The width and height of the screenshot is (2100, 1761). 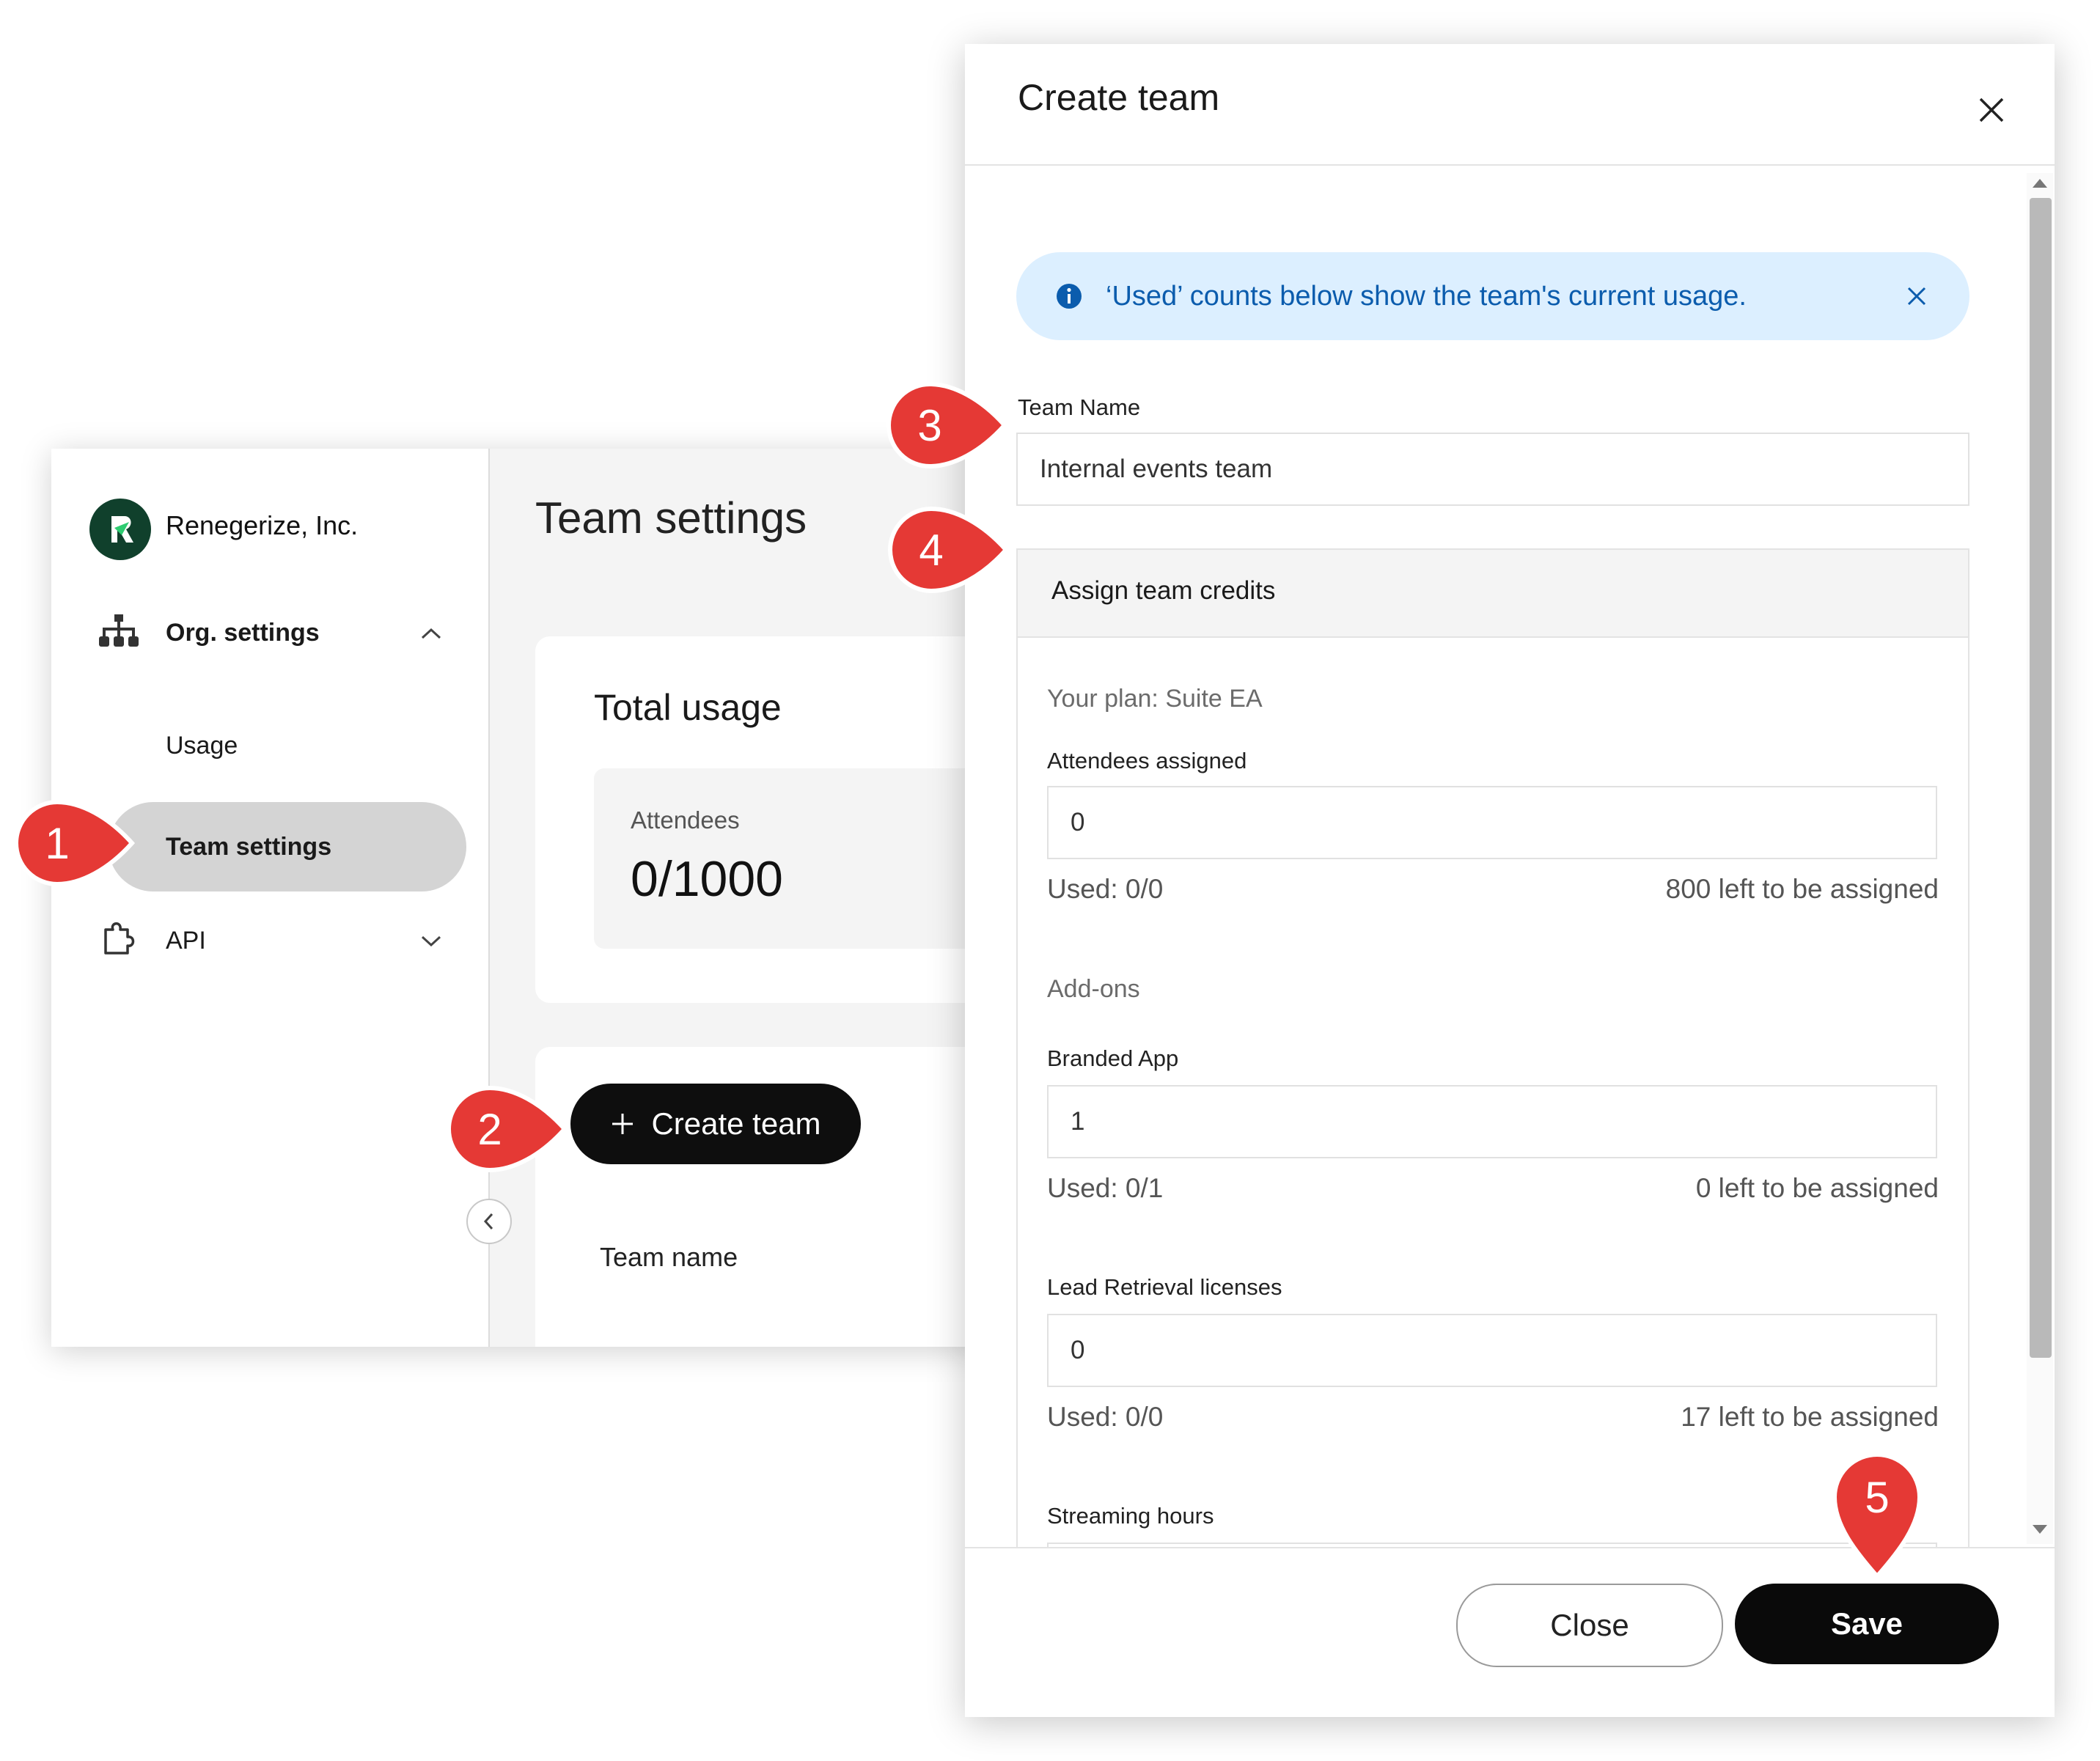 What do you see at coordinates (1877, 1525) in the screenshot?
I see `callout-5: 5` at bounding box center [1877, 1525].